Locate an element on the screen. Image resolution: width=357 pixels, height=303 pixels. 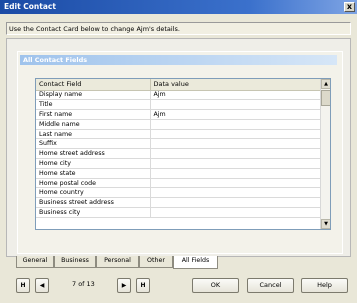
table-row: Home postal code is located at coordinates (179, 183).